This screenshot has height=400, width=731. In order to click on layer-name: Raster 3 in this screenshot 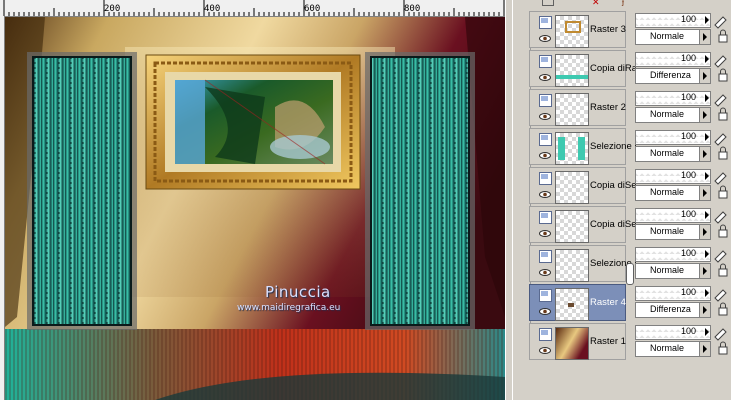, I will do `click(608, 29)`.